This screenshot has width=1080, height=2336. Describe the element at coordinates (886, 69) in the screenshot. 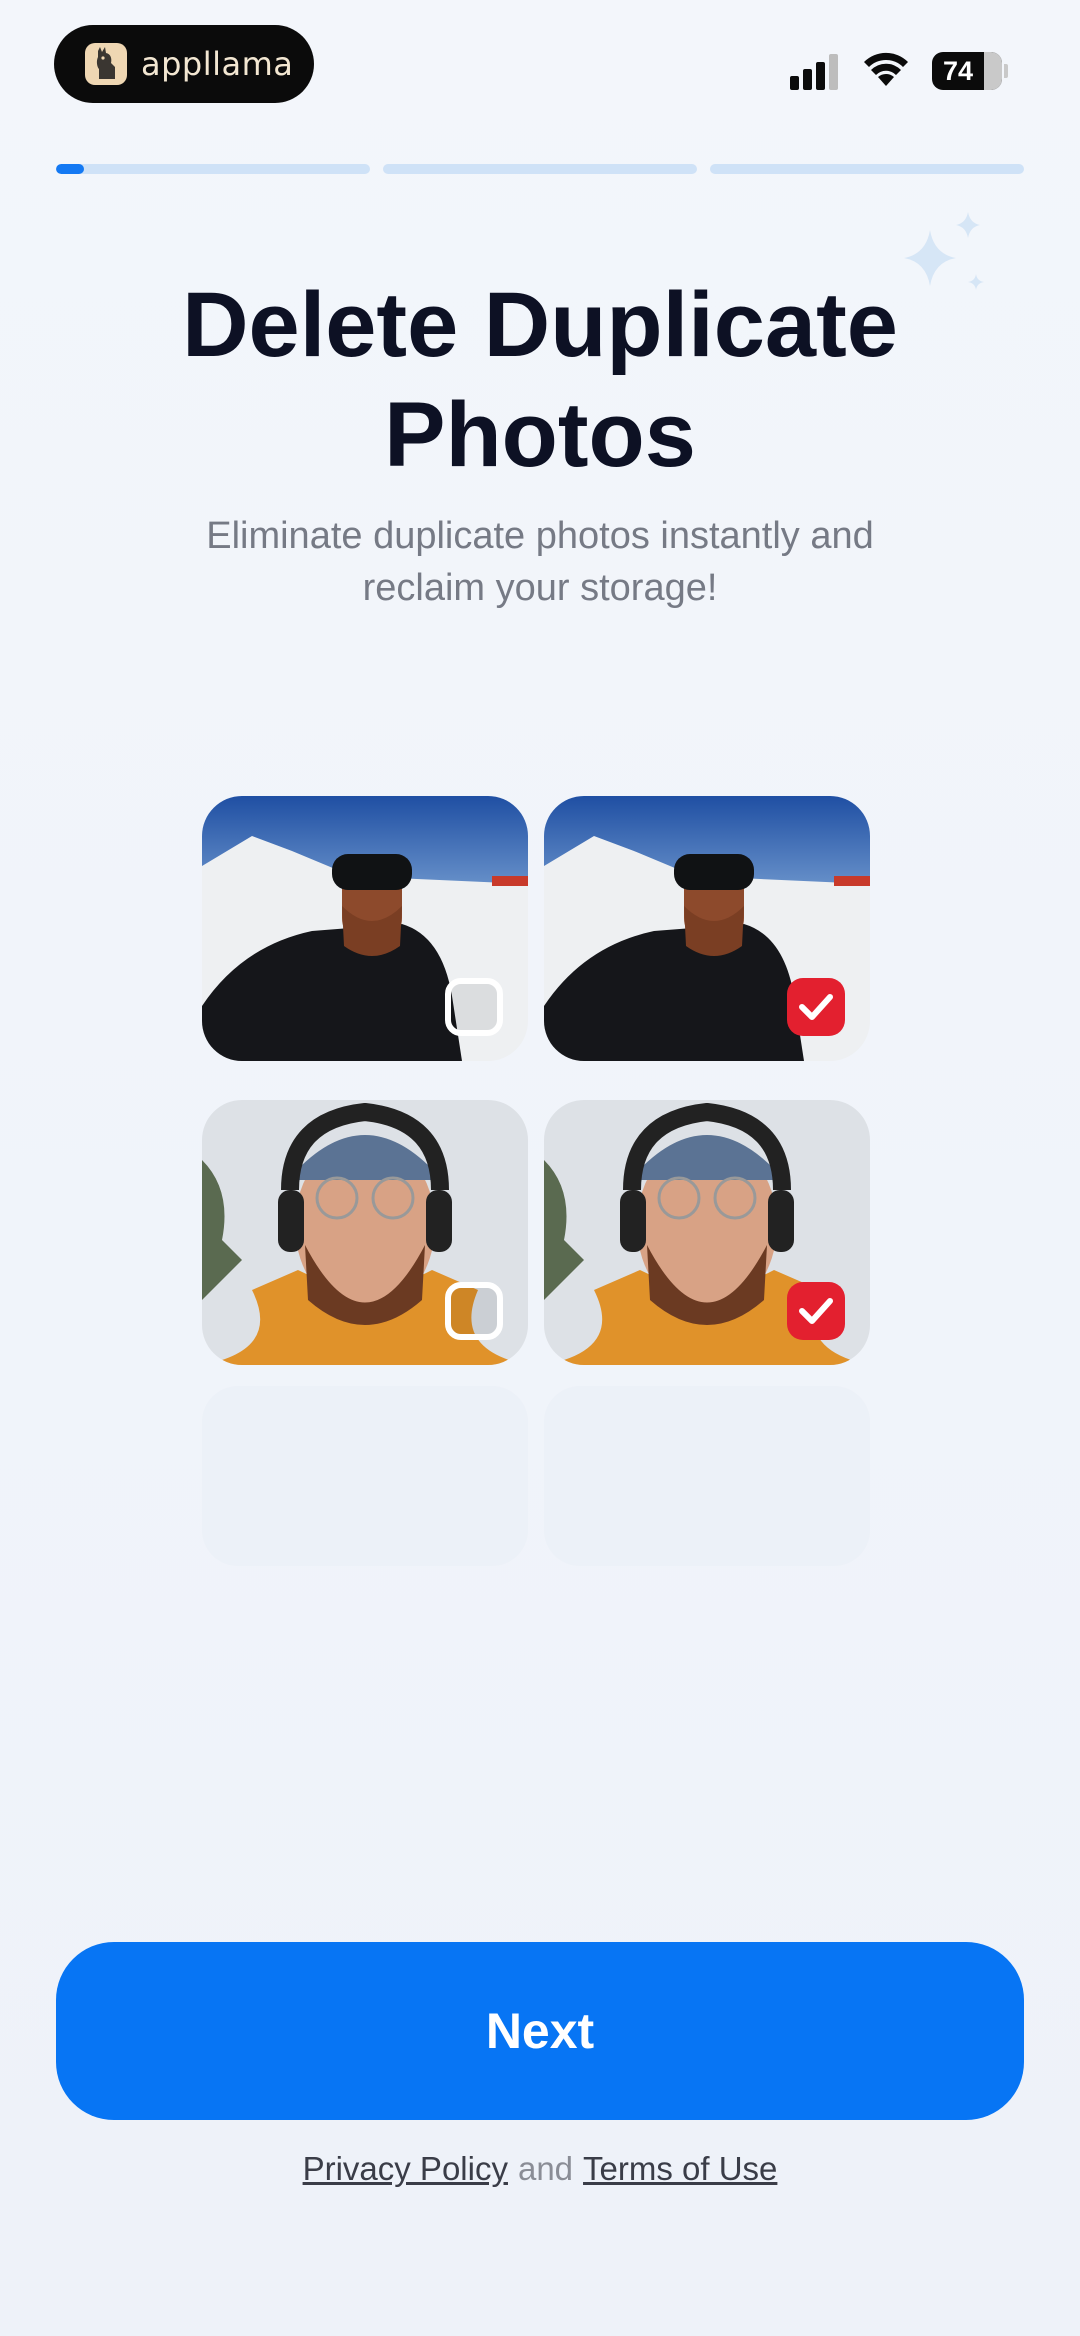

I see `wifi-icon` at that location.